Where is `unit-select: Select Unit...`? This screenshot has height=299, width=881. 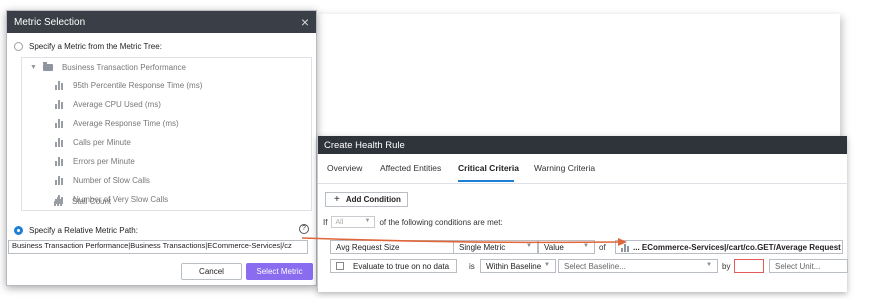 unit-select: Select Unit... is located at coordinates (808, 266).